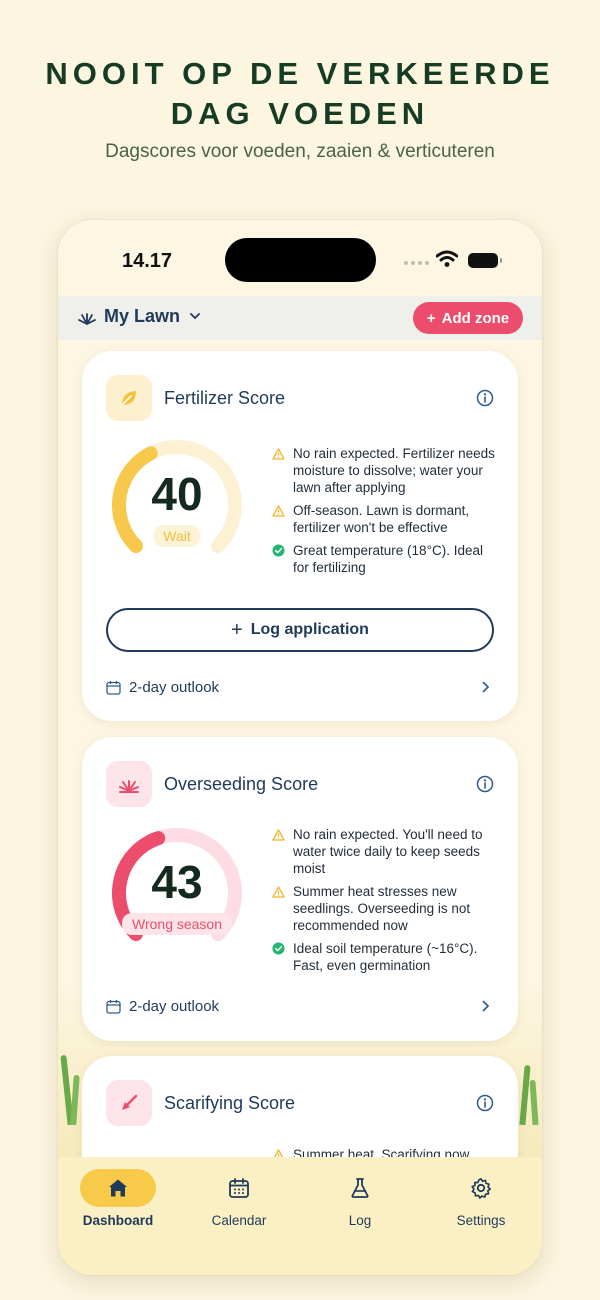  I want to click on flask-icon, so click(360, 1188).